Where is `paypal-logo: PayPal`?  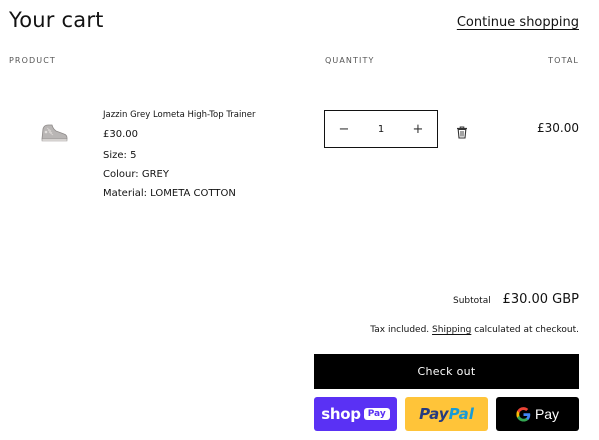 paypal-logo: PayPal is located at coordinates (446, 414).